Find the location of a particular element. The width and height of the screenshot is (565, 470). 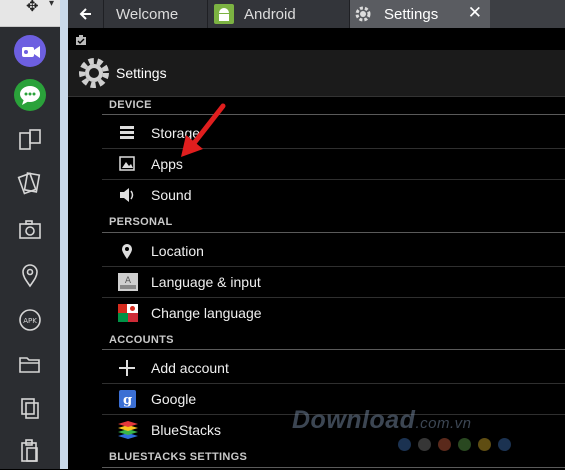

speaker-icon is located at coordinates (127, 195).